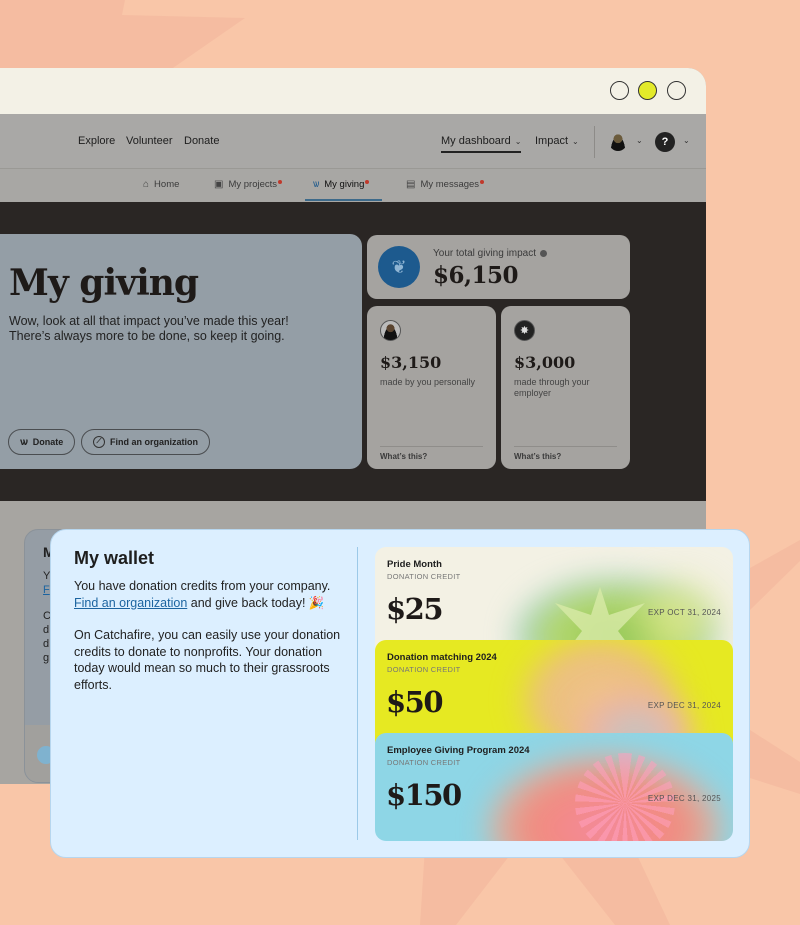 The height and width of the screenshot is (925, 800). I want to click on home-icon: ⌂, so click(146, 184).